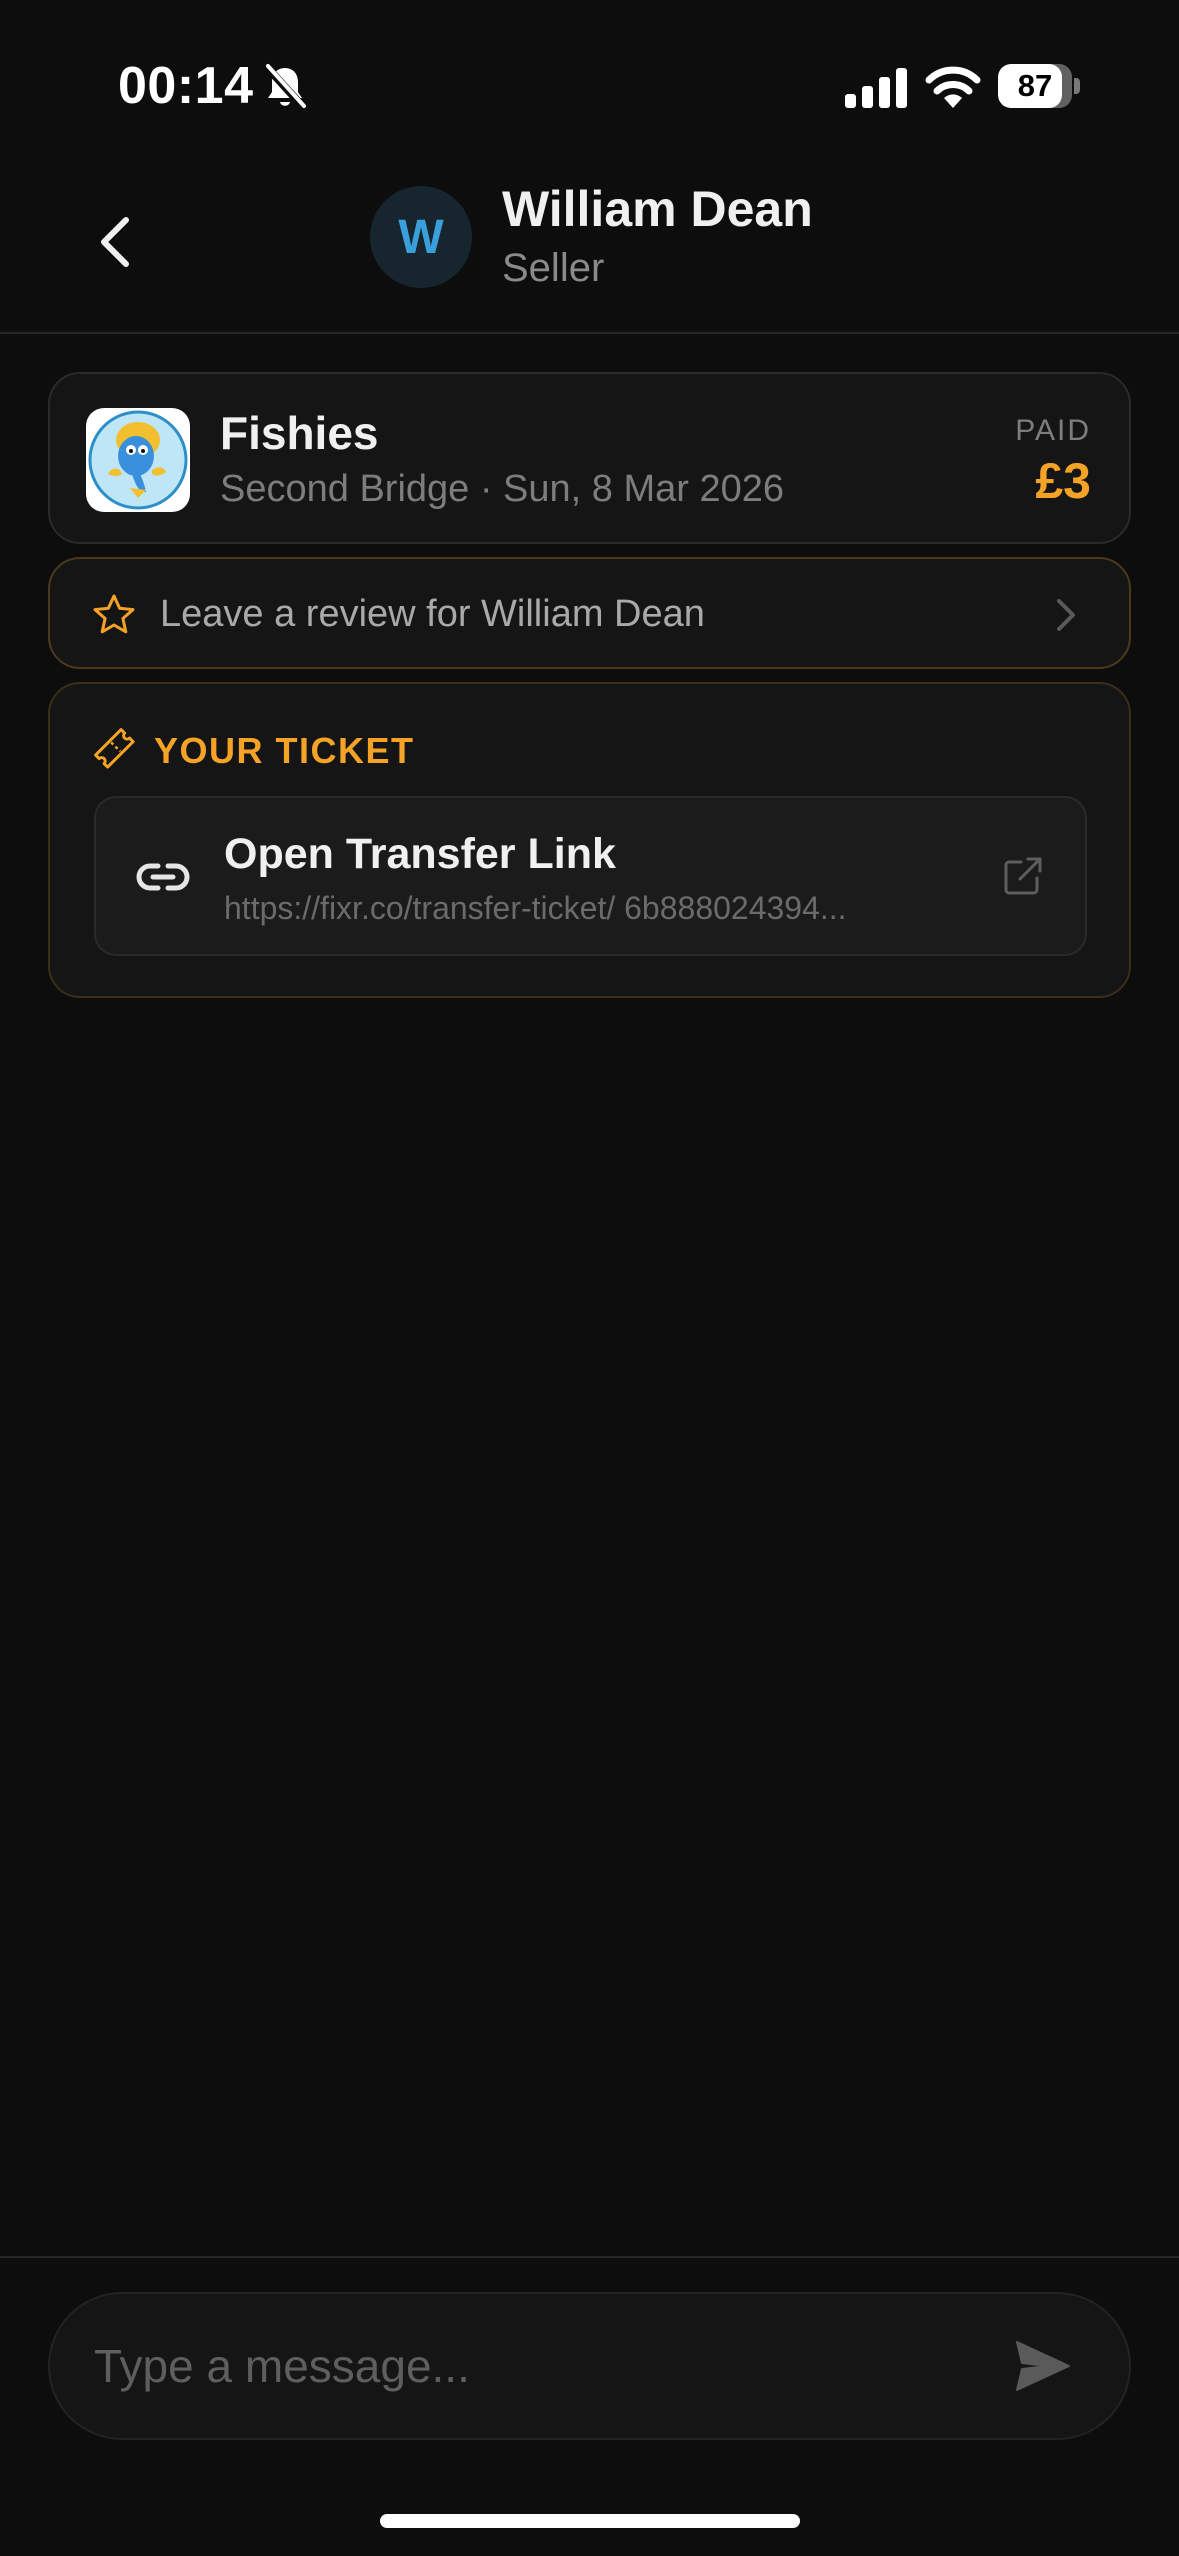 Image resolution: width=1179 pixels, height=2556 pixels. What do you see at coordinates (420, 854) in the screenshot?
I see `transfer-link-title: Open Transfer Link` at bounding box center [420, 854].